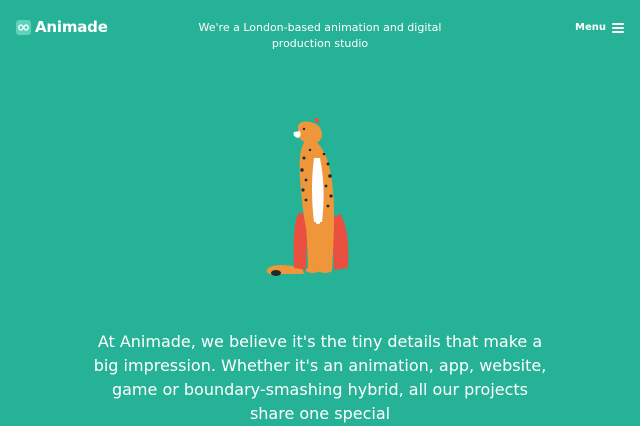 The image size is (640, 426). What do you see at coordinates (340, 242) in the screenshot?
I see `cheetah-haunch-right` at bounding box center [340, 242].